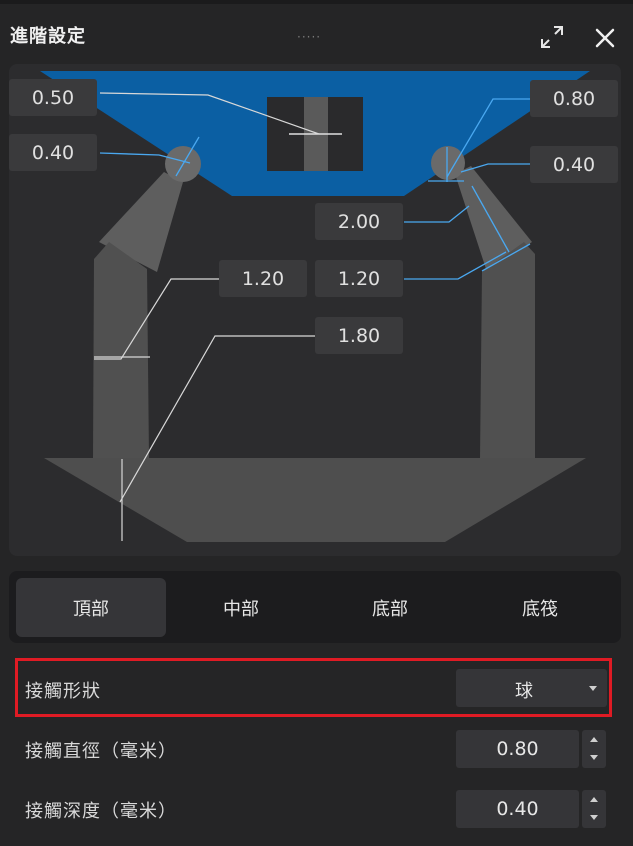  What do you see at coordinates (507, 350) in the screenshot?
I see `right-support-pillar` at bounding box center [507, 350].